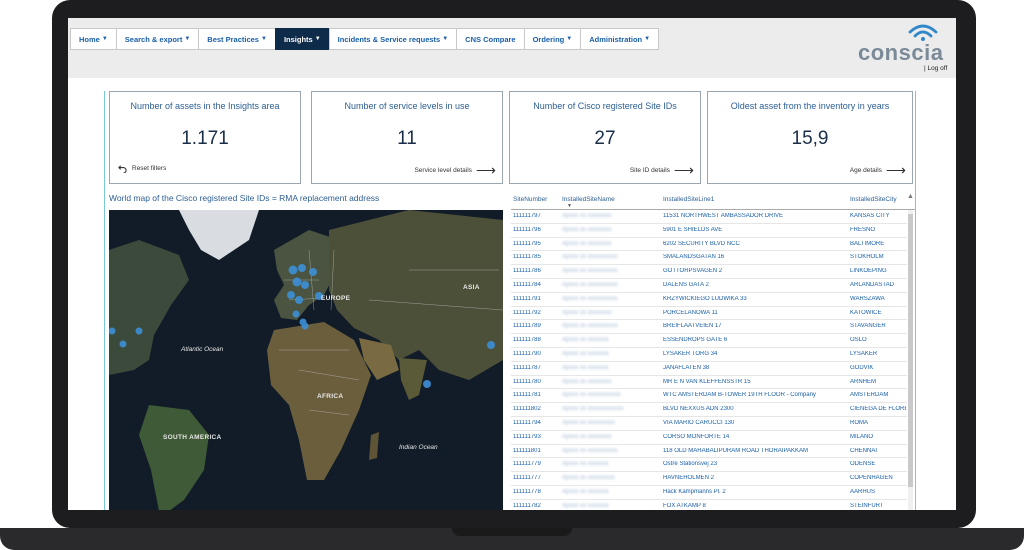 This screenshot has width=1024, height=550. I want to click on cell-site-number: 111111794, so click(527, 423).